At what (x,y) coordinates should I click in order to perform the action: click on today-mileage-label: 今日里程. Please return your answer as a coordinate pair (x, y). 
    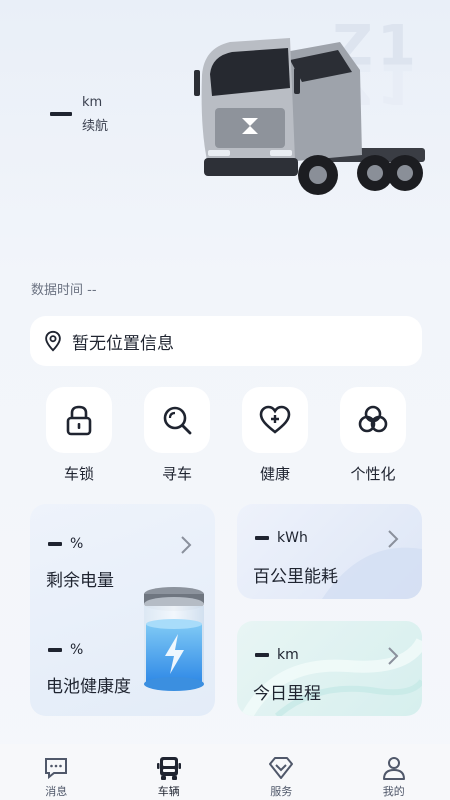
    Looking at the image, I should click on (287, 694).